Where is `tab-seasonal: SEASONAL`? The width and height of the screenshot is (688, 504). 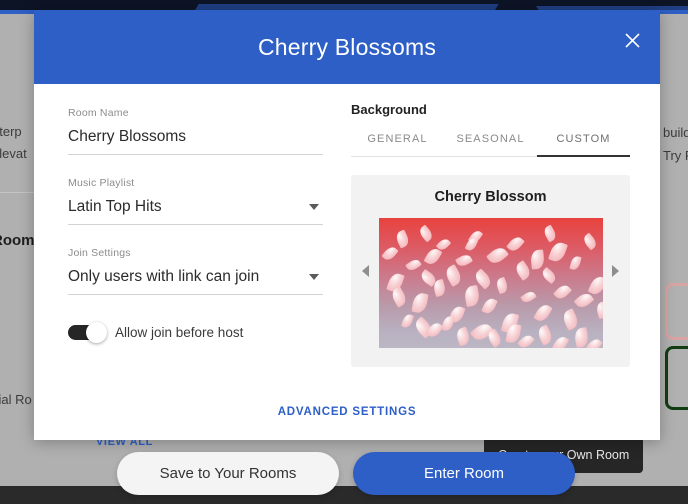 tab-seasonal: SEASONAL is located at coordinates (490, 144).